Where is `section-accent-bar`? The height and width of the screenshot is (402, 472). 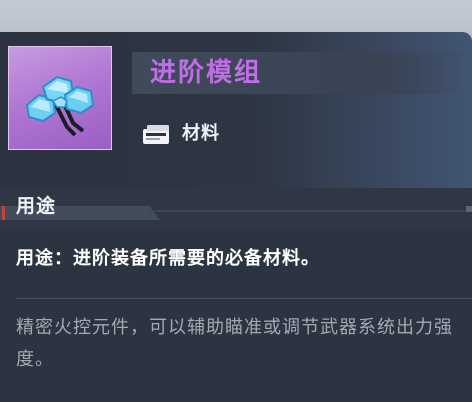 section-accent-bar is located at coordinates (3, 213).